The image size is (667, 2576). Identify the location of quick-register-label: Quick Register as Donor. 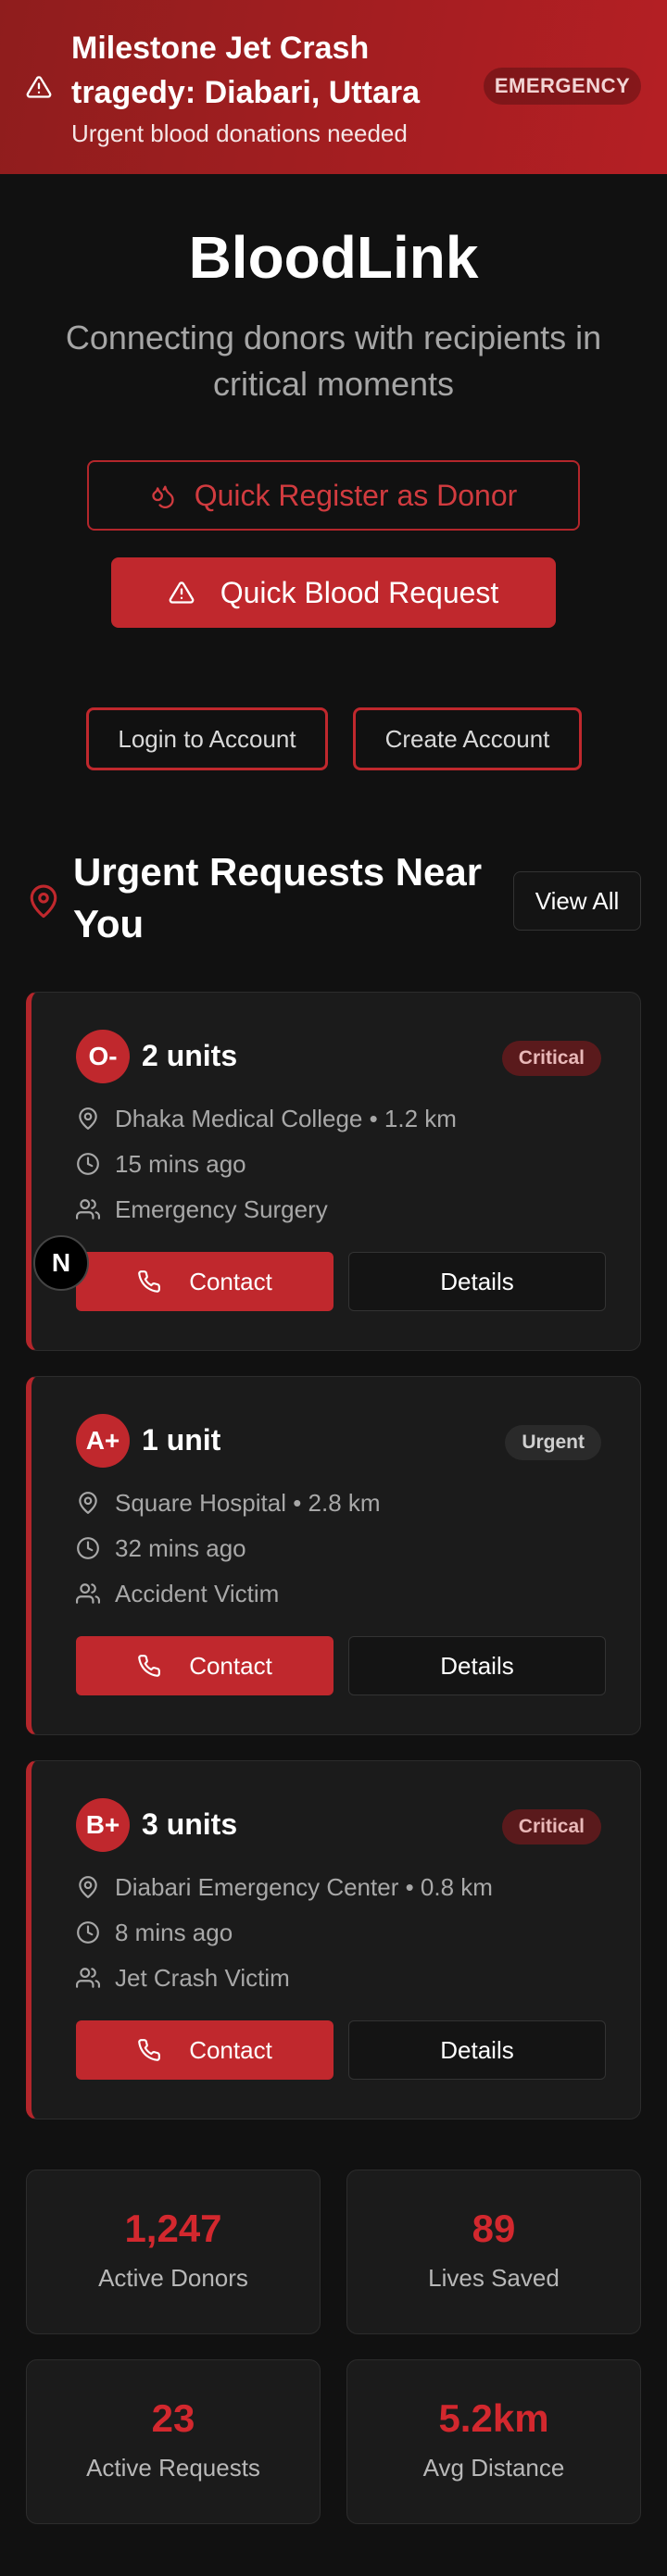
(356, 495).